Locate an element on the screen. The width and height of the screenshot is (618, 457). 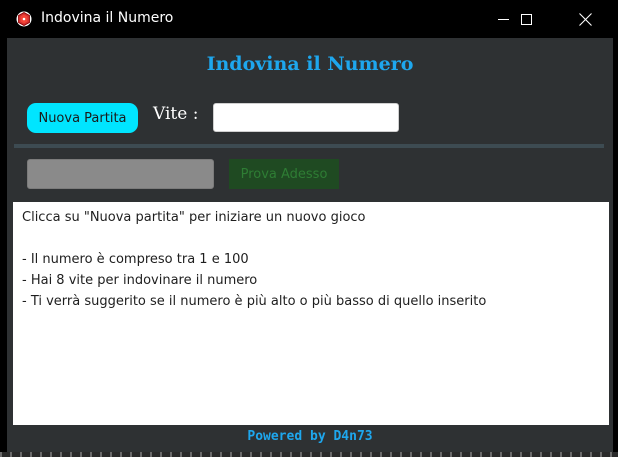
close-icon is located at coordinates (585, 19).